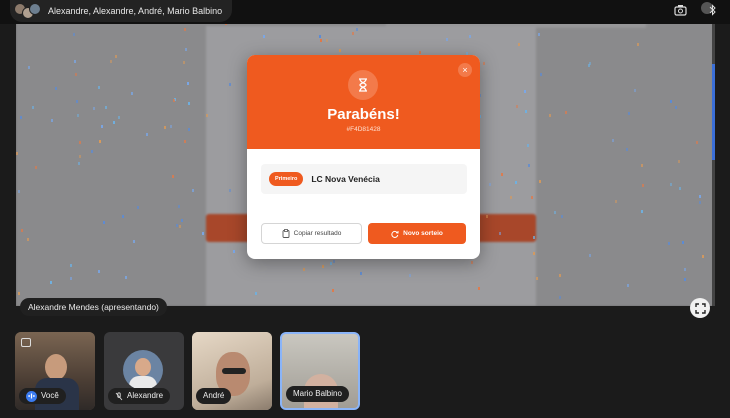  What do you see at coordinates (28, 11) in the screenshot?
I see `participant-avatars` at bounding box center [28, 11].